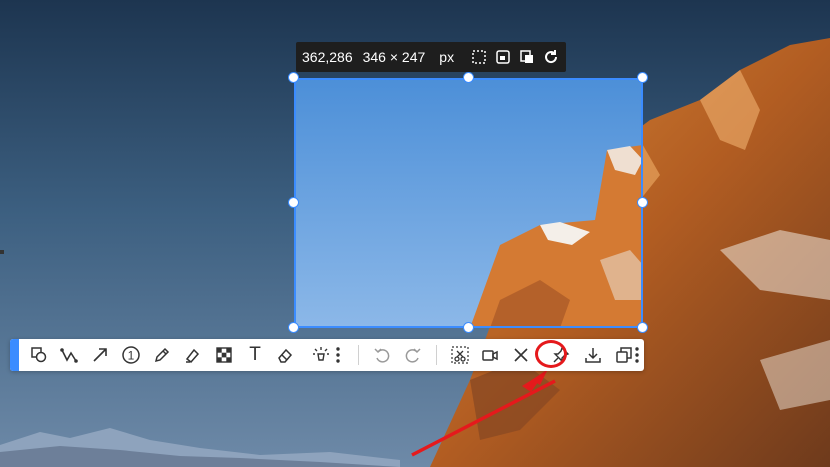 This screenshot has height=467, width=830. Describe the element at coordinates (285, 355) in the screenshot. I see `eraser-icon` at that location.